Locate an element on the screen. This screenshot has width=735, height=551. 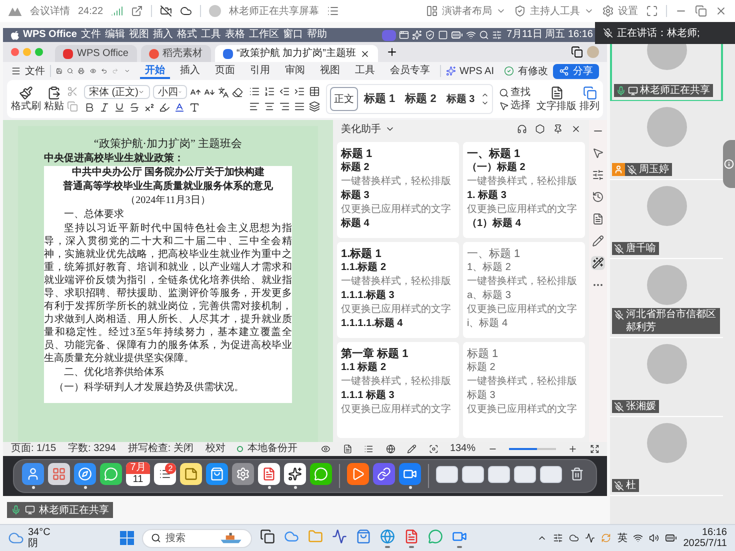
weather-condition: 阴 is located at coordinates (39, 543).